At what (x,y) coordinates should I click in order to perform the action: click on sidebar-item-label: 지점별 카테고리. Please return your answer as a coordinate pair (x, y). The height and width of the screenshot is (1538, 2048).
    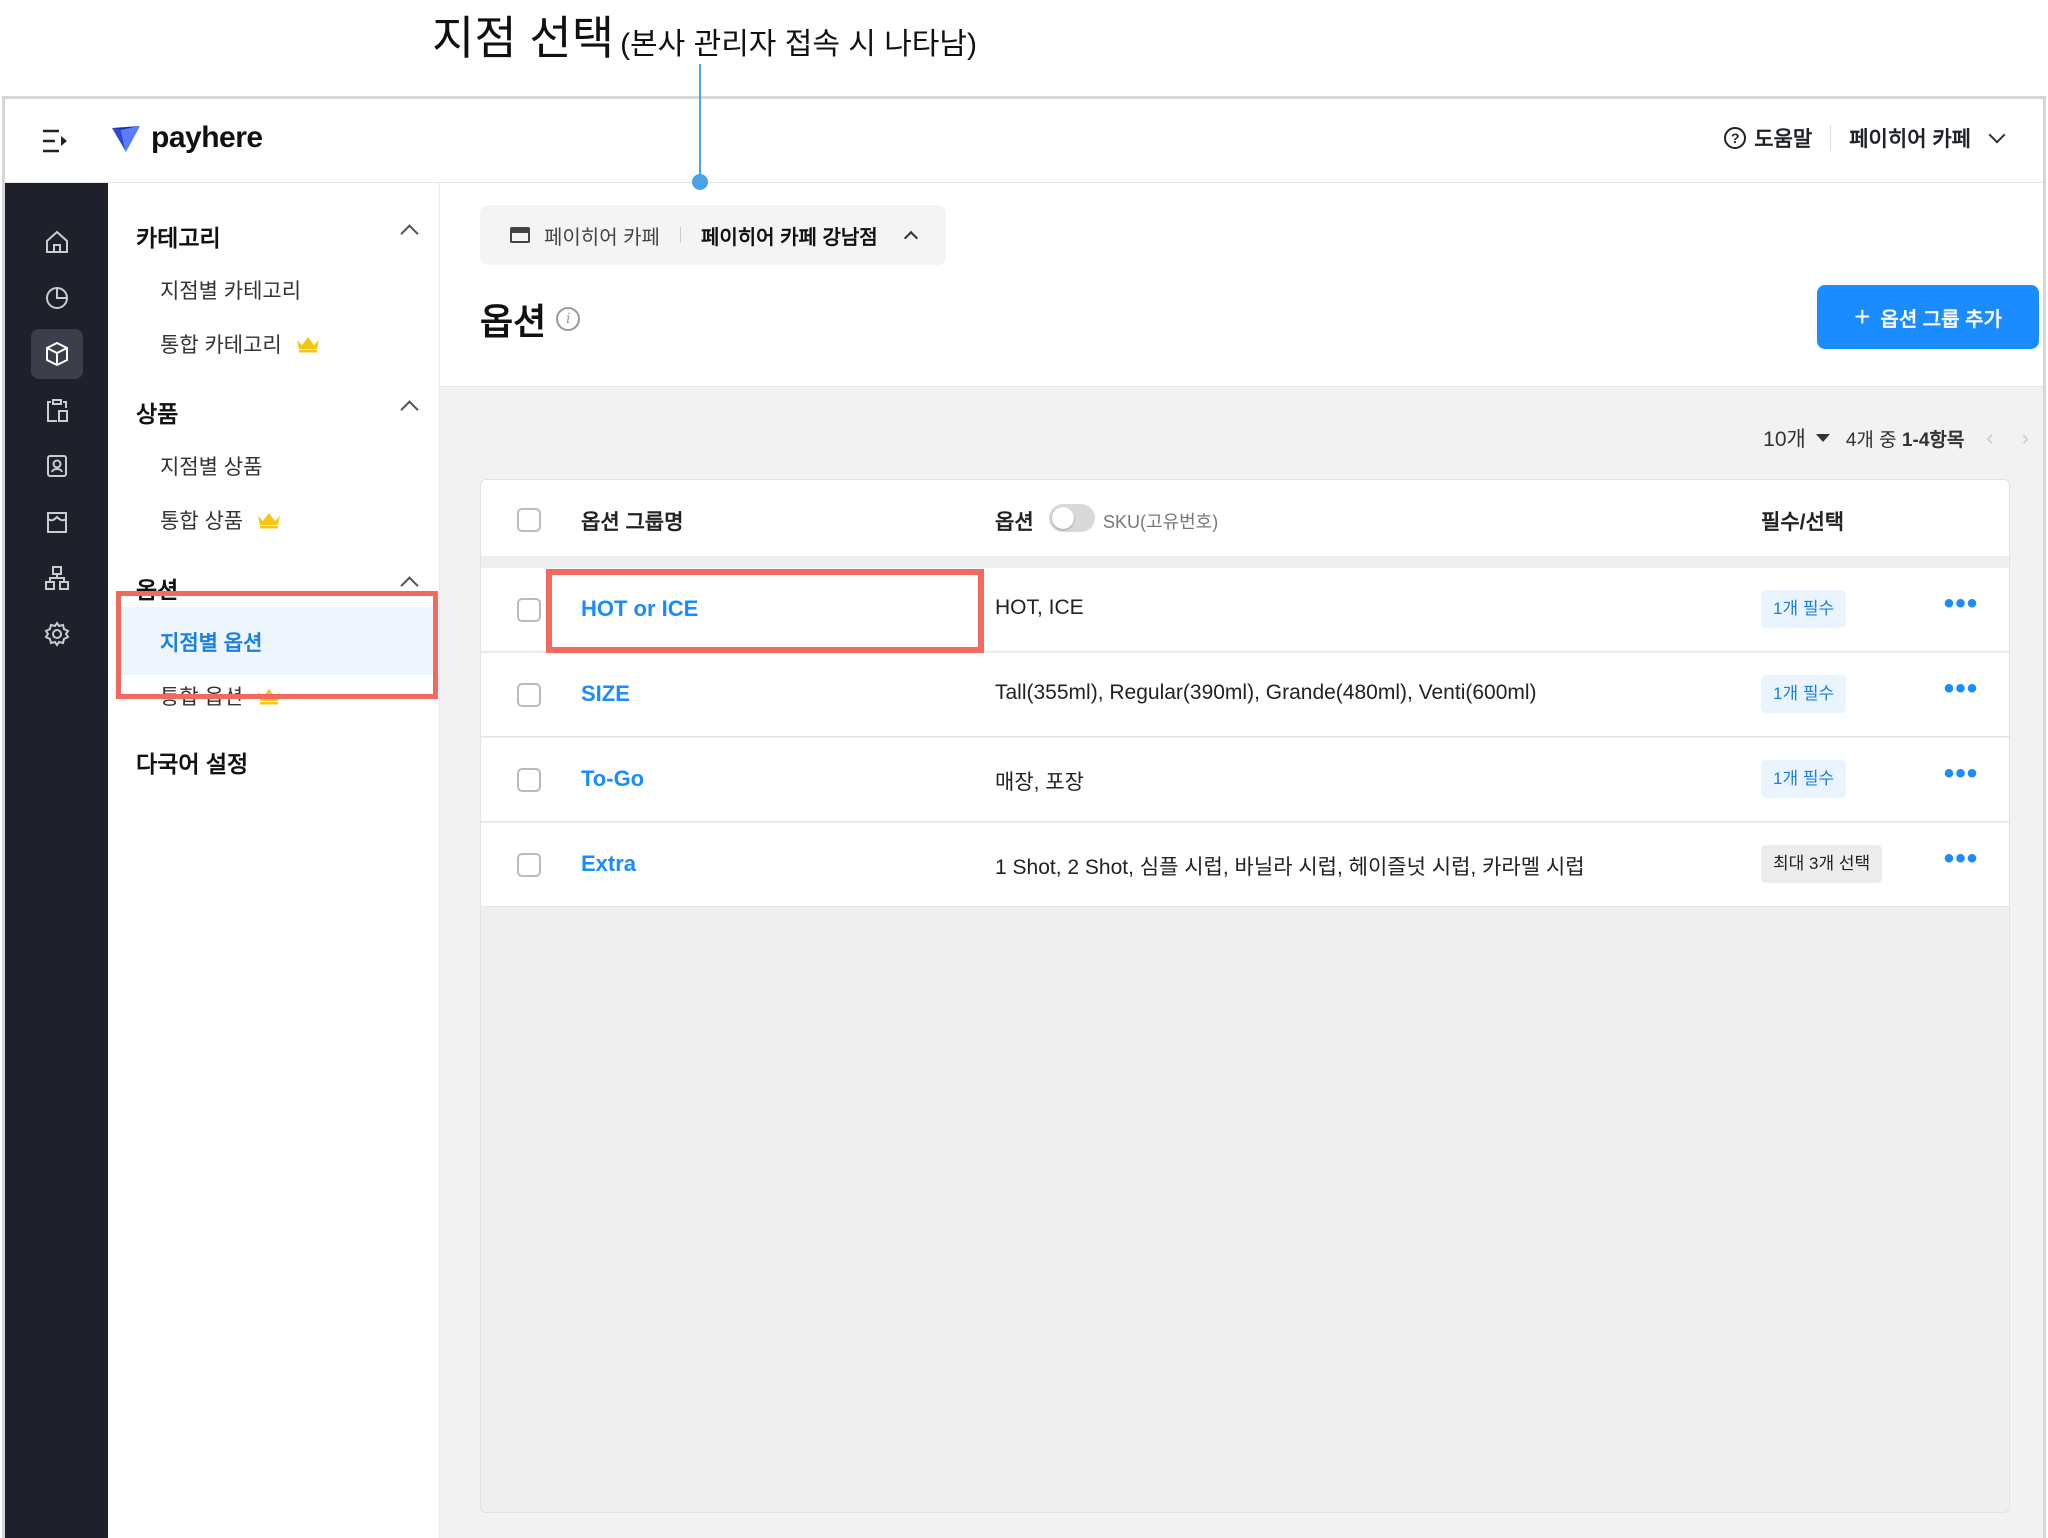
    Looking at the image, I should click on (231, 291).